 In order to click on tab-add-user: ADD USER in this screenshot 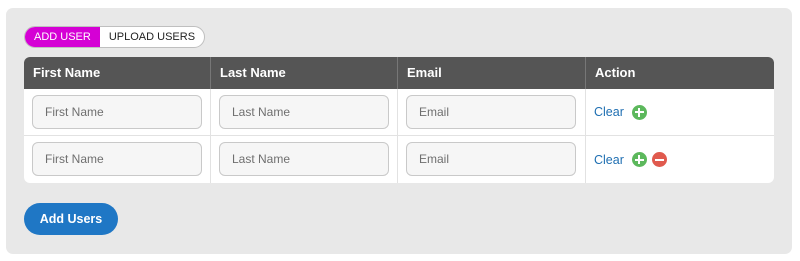, I will do `click(62, 37)`.